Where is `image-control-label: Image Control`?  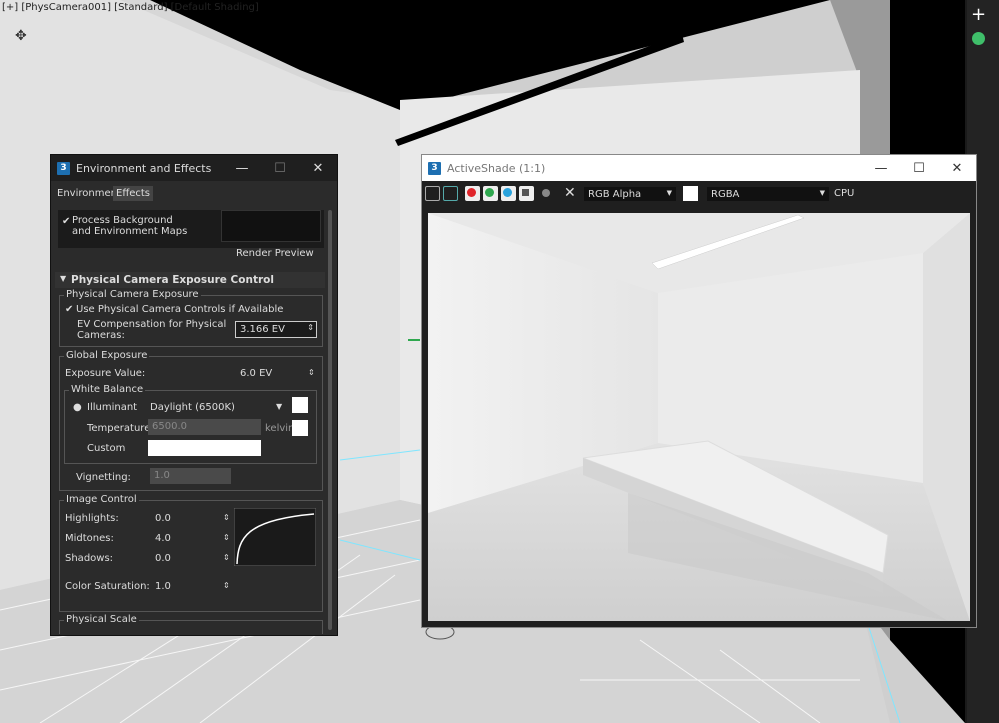
image-control-label: Image Control is located at coordinates (101, 499).